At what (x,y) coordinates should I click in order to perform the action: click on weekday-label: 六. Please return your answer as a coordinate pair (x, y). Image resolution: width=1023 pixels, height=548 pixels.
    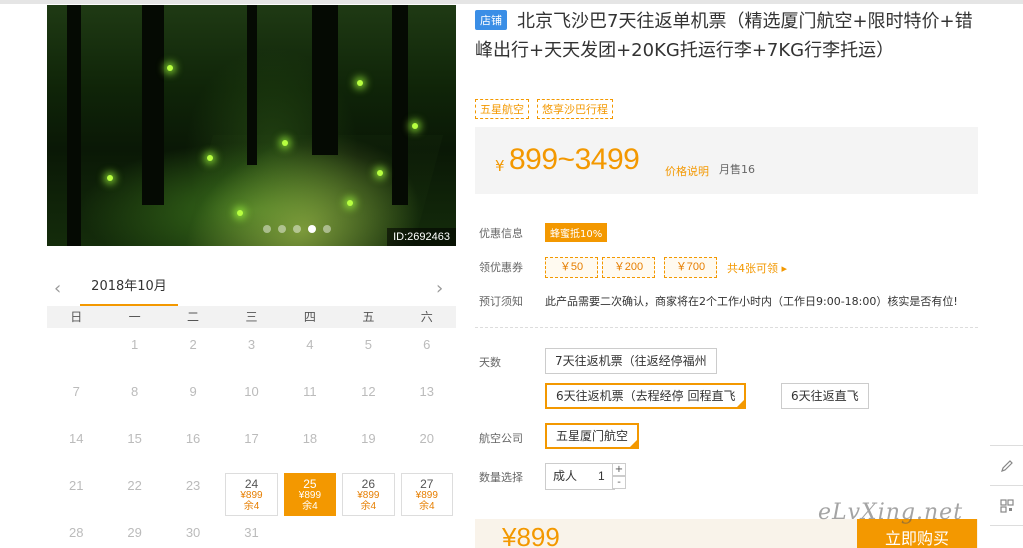
    Looking at the image, I should click on (426, 317).